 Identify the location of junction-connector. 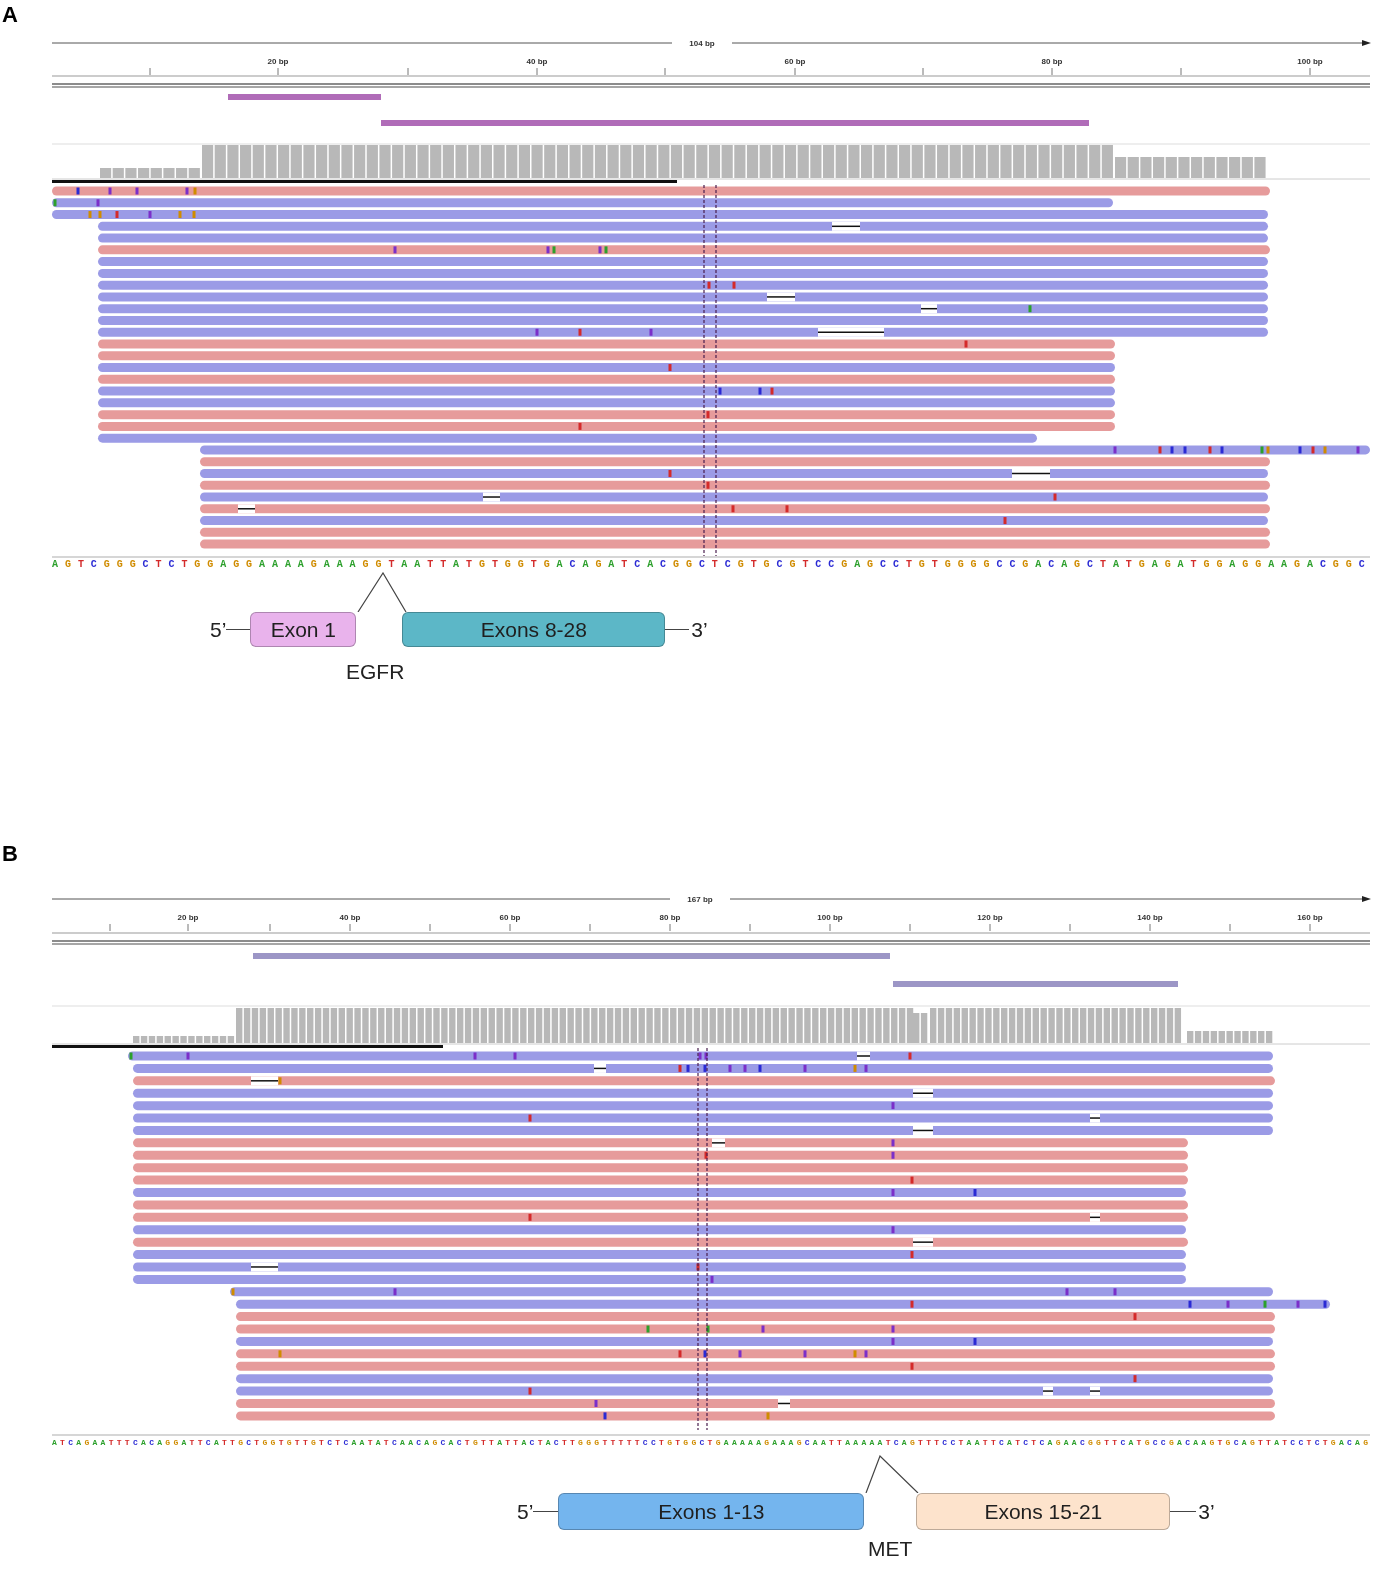
(892, 1474).